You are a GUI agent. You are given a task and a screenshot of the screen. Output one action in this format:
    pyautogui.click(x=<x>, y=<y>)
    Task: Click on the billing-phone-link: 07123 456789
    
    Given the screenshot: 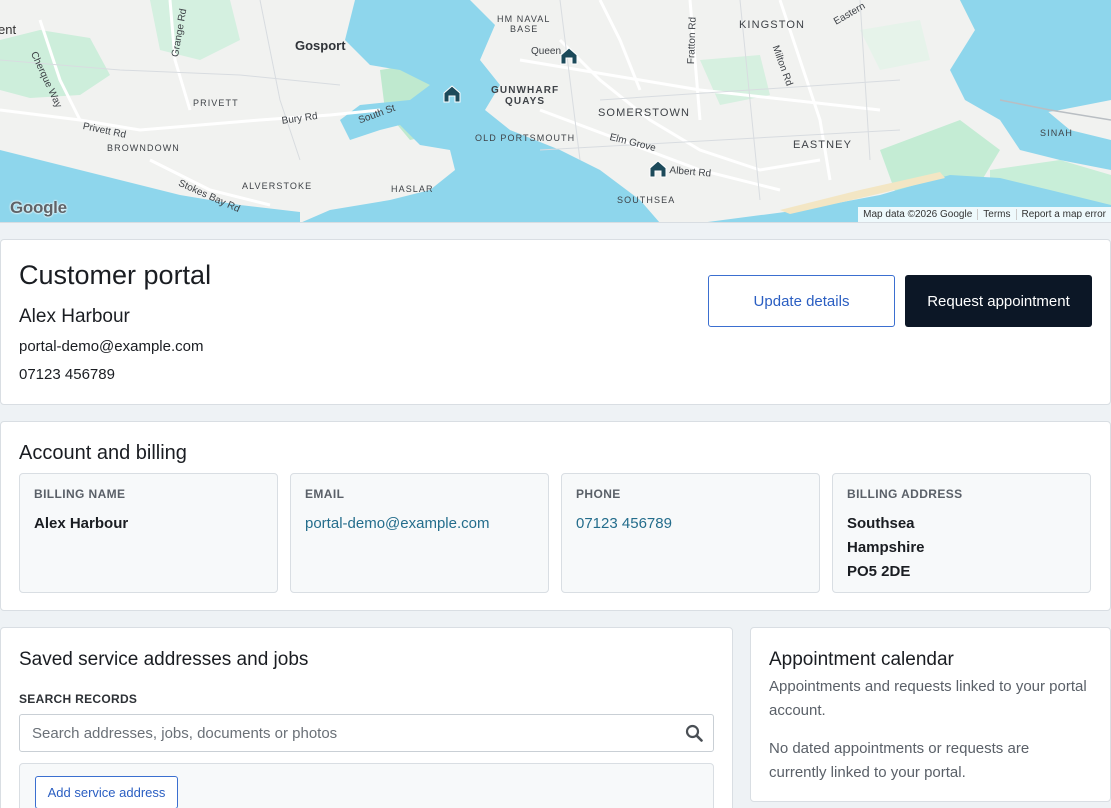 What is the action you would take?
    pyautogui.click(x=624, y=524)
    